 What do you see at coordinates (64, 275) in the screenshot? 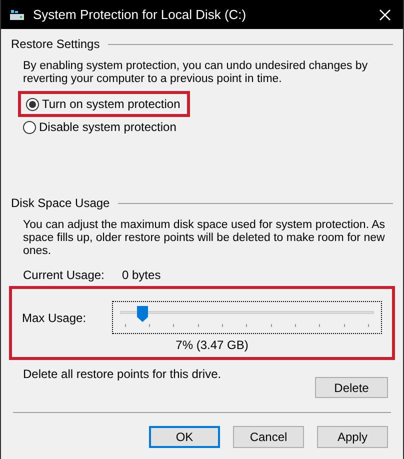
I see `current-usage-label: Current Usage:` at bounding box center [64, 275].